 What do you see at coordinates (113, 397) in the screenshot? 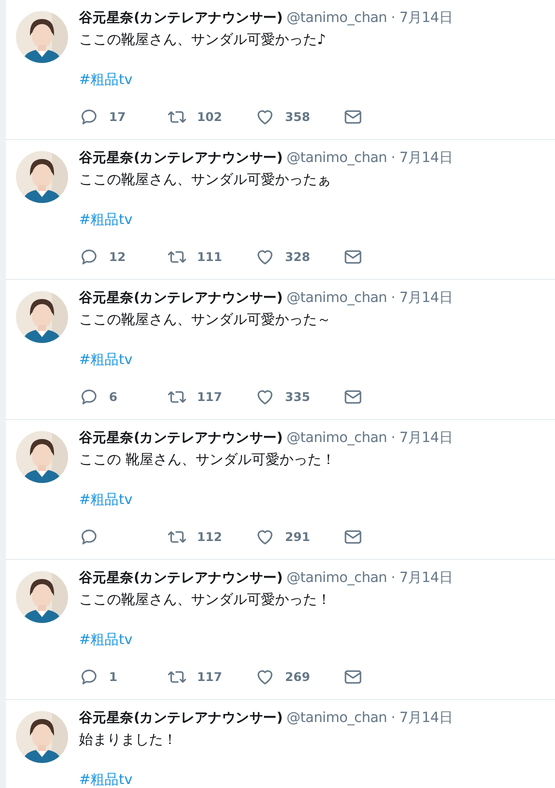
I see `reply-count: 6` at bounding box center [113, 397].